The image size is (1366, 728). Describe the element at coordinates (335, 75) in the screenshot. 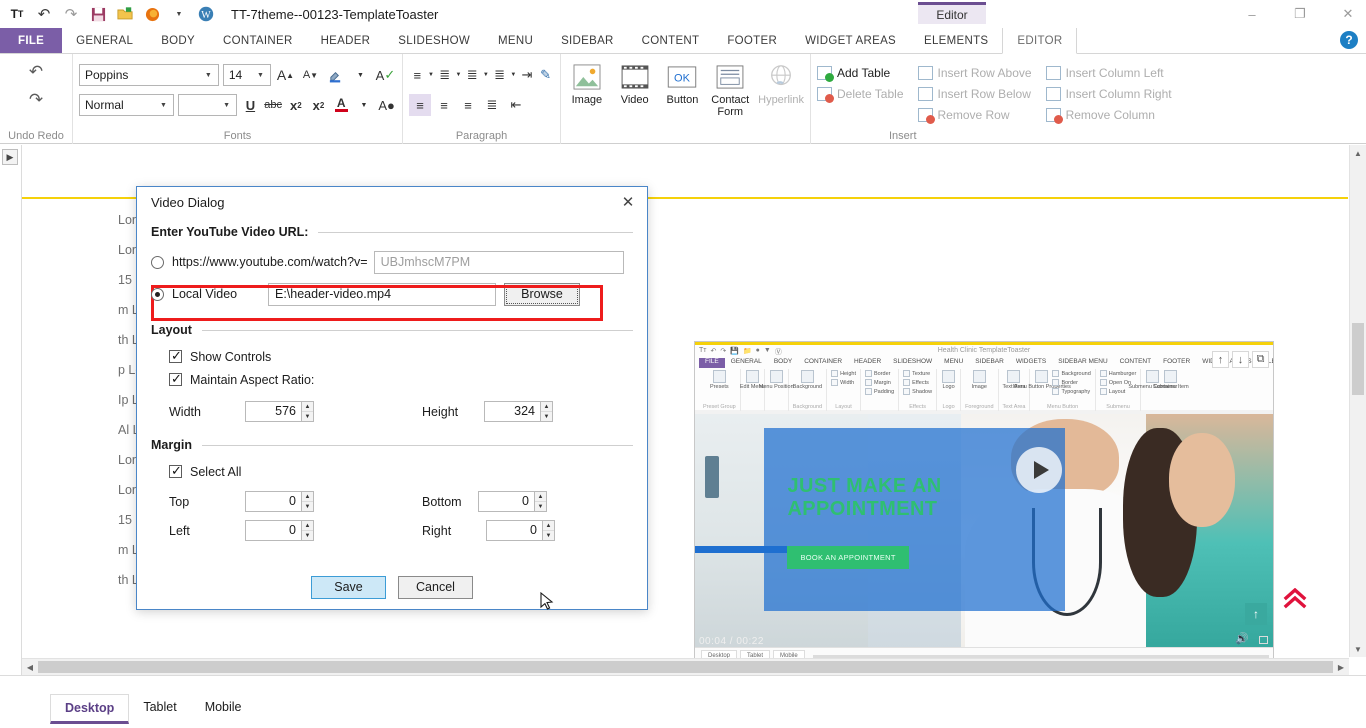

I see `highlight-color-button` at that location.